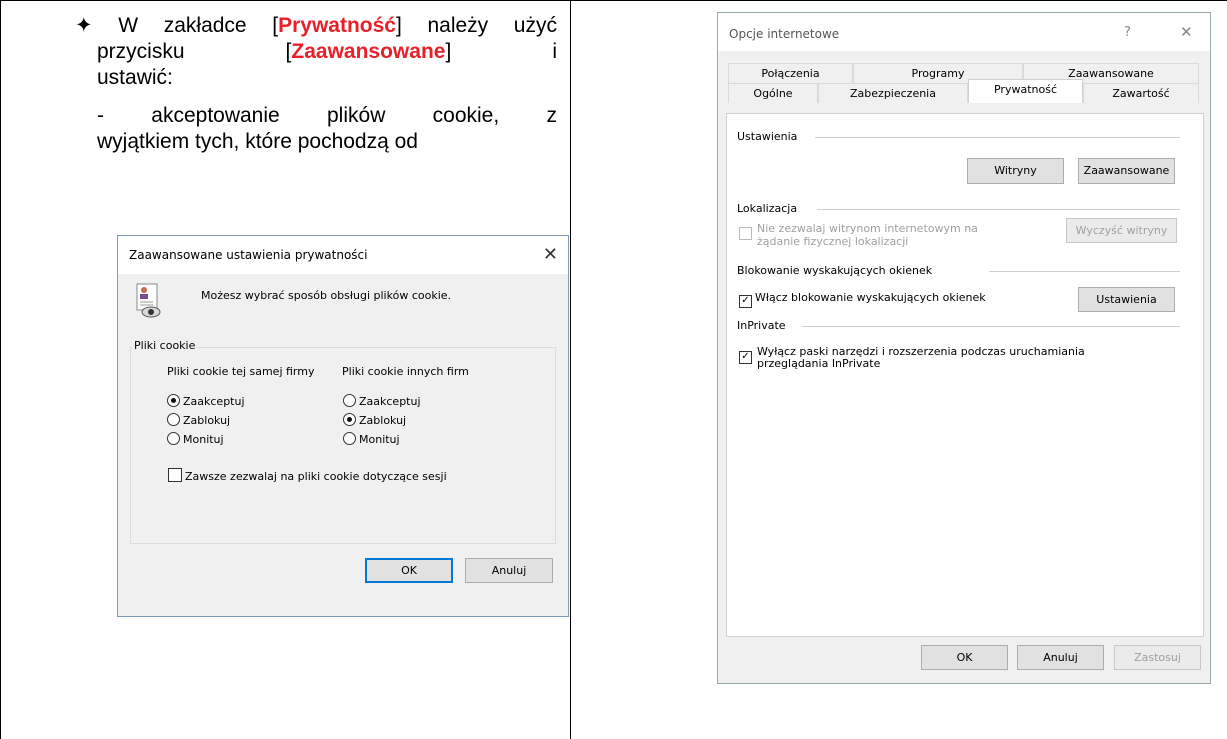  What do you see at coordinates (773, 93) in the screenshot?
I see `tab-general: Ogólne` at bounding box center [773, 93].